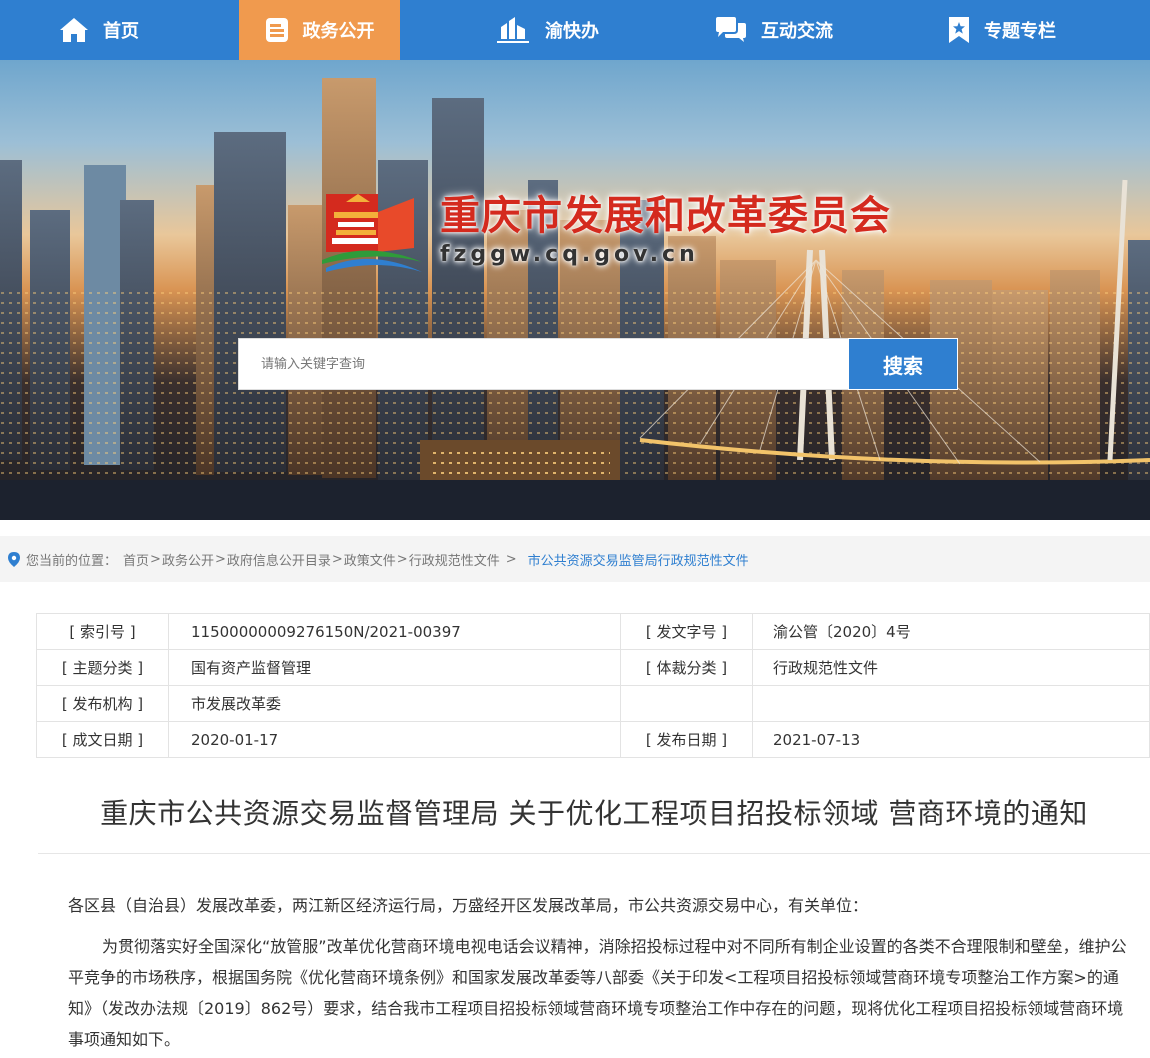 The width and height of the screenshot is (1150, 1058). Describe the element at coordinates (188, 559) in the screenshot. I see `breadcrumb-gov-affairs: 政务公开` at that location.